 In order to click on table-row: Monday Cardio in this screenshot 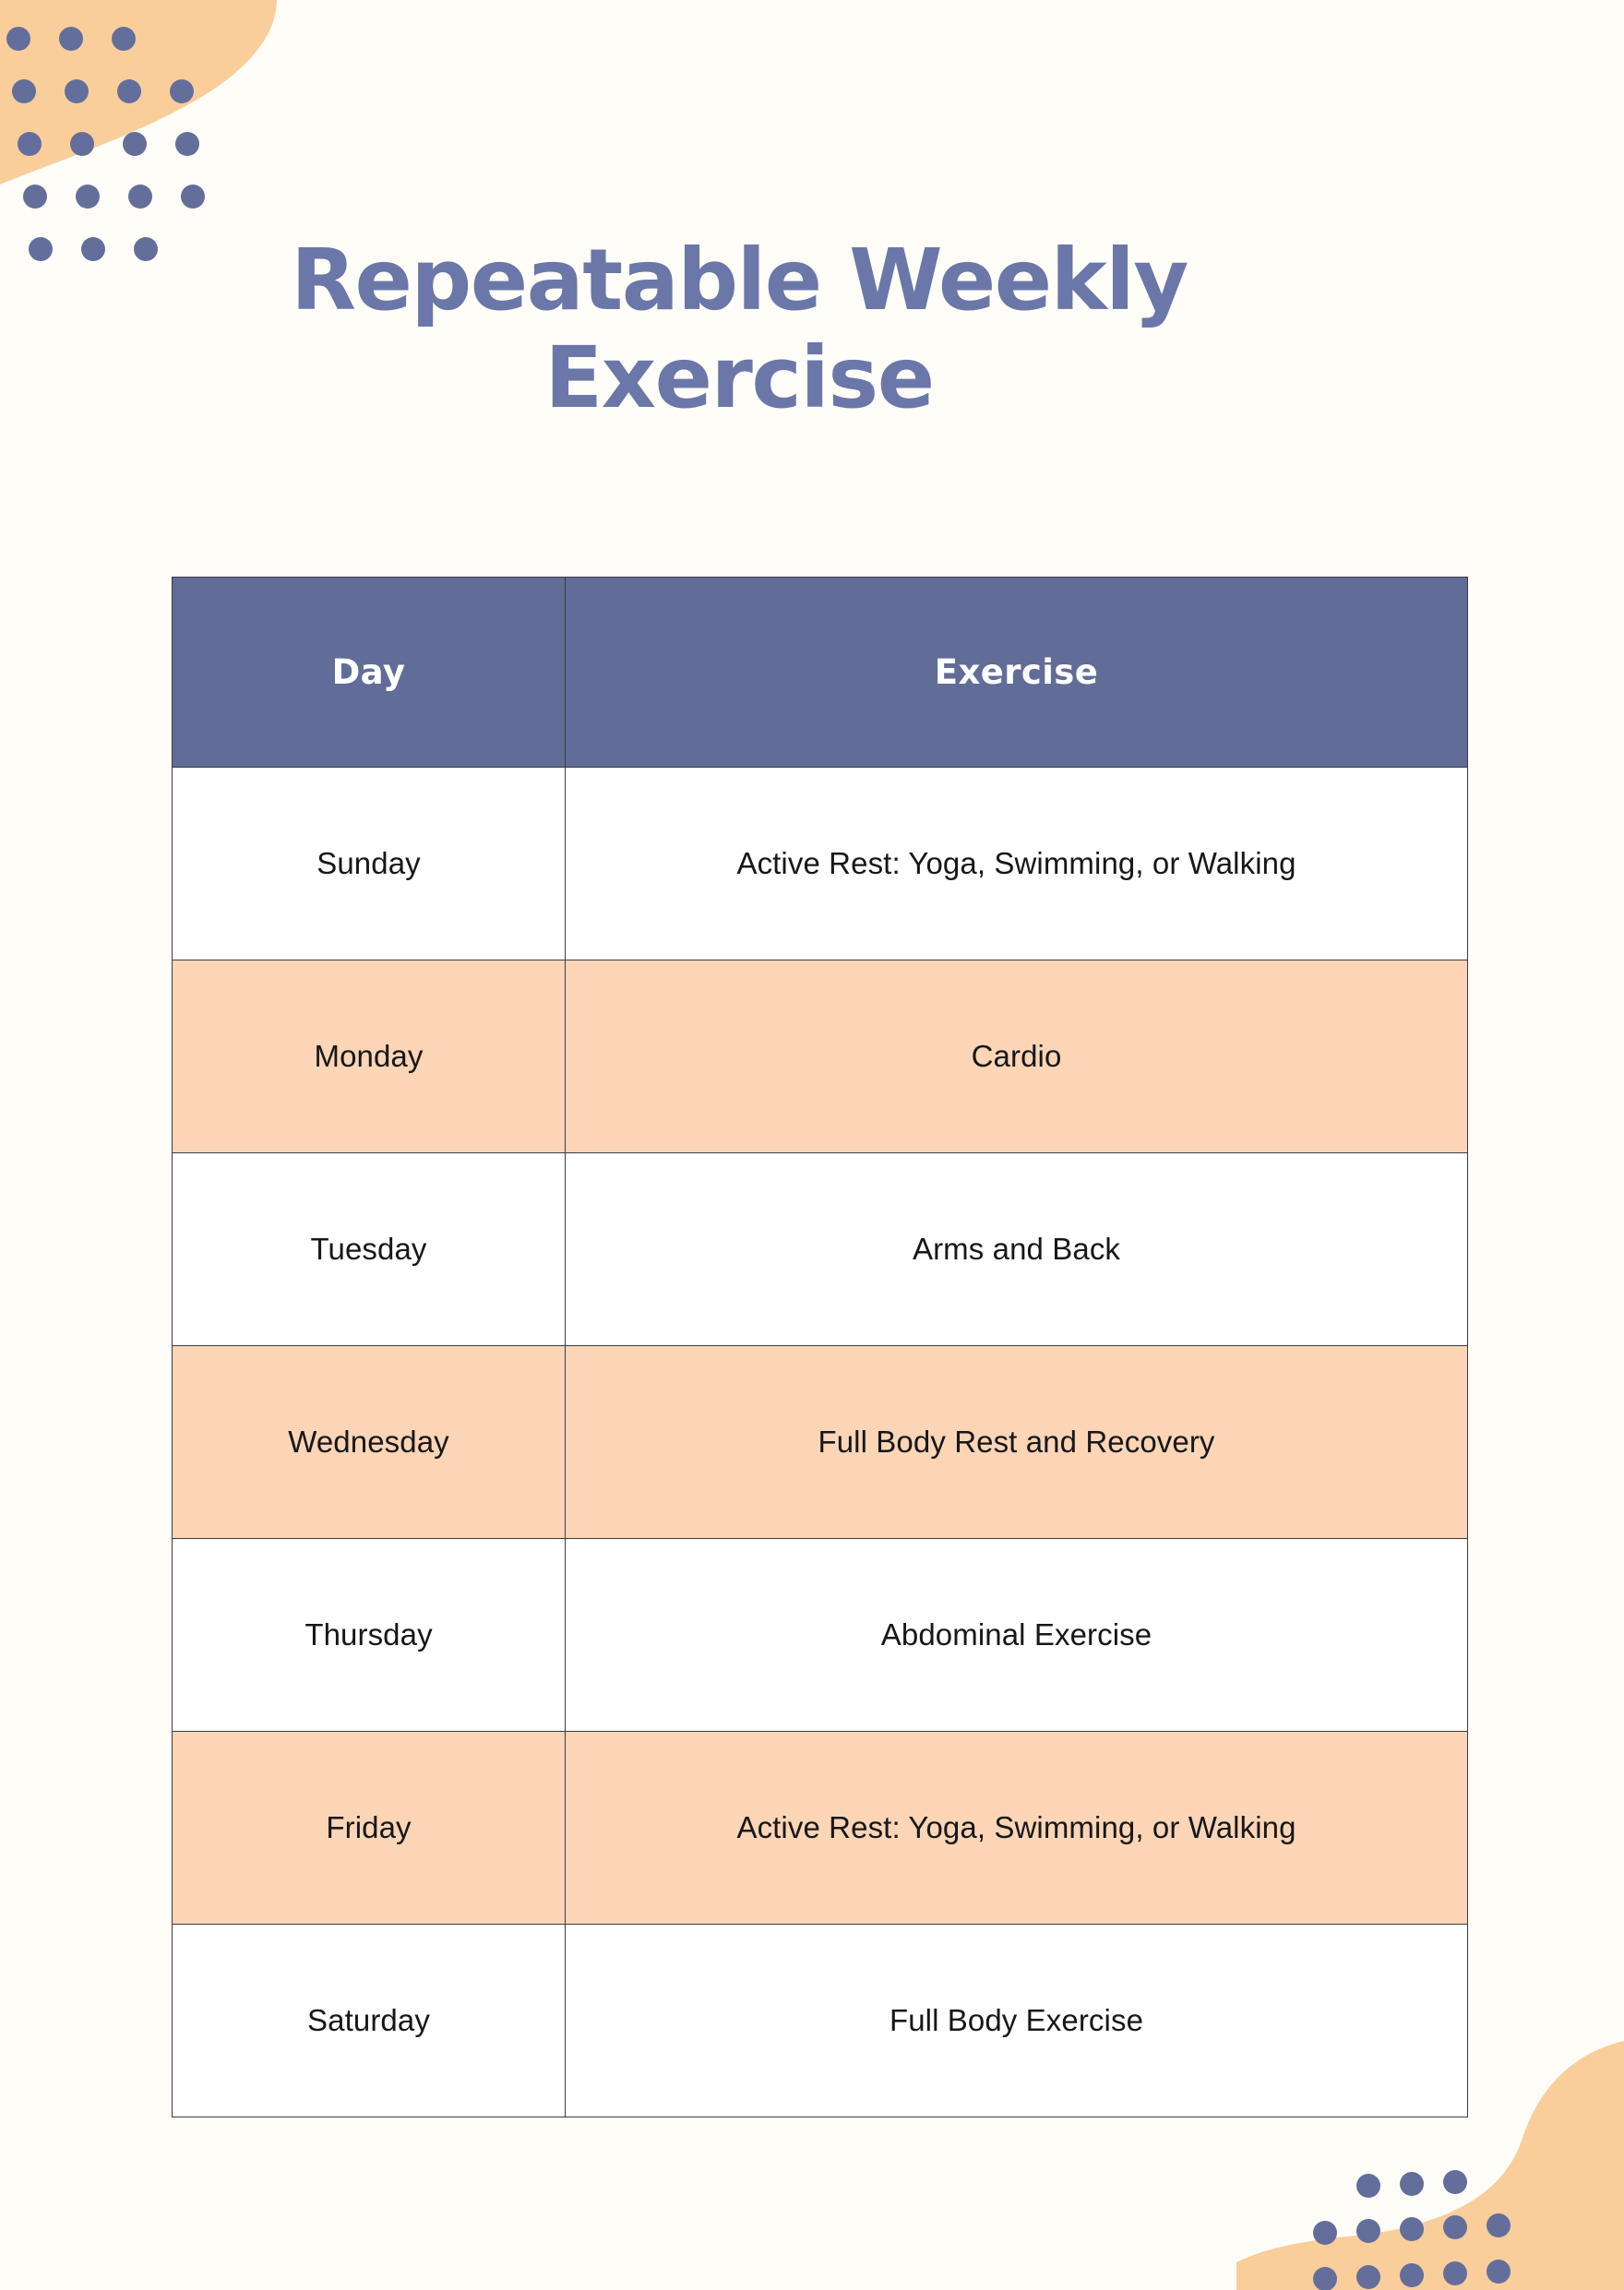, I will do `click(820, 1056)`.